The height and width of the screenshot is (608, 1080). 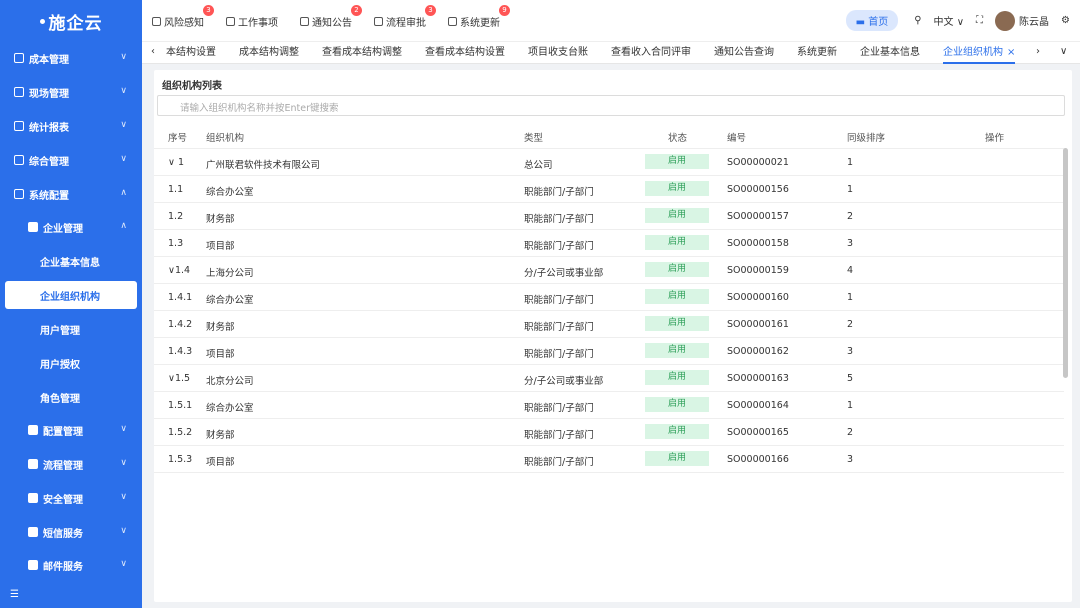 I want to click on cell-code: SO00000165, so click(x=758, y=432).